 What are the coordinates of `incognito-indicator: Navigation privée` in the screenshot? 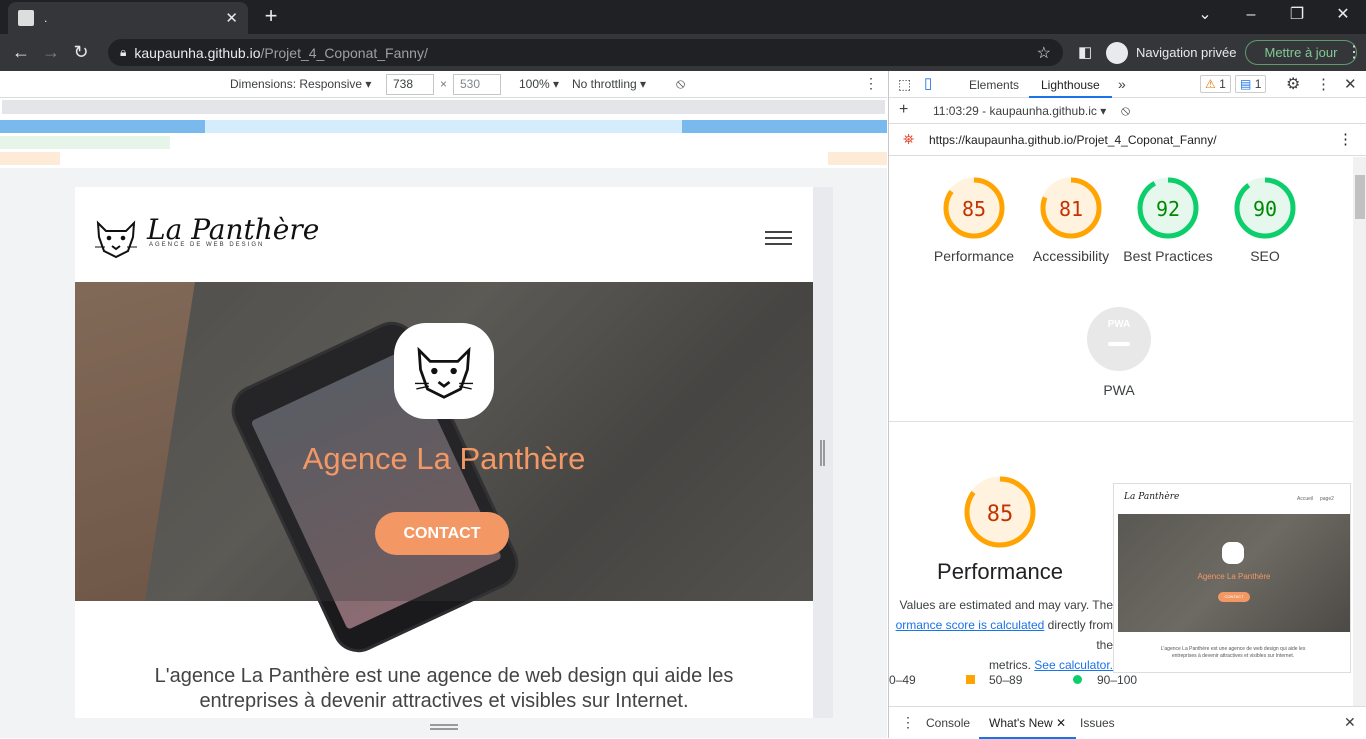 It's located at (1171, 52).